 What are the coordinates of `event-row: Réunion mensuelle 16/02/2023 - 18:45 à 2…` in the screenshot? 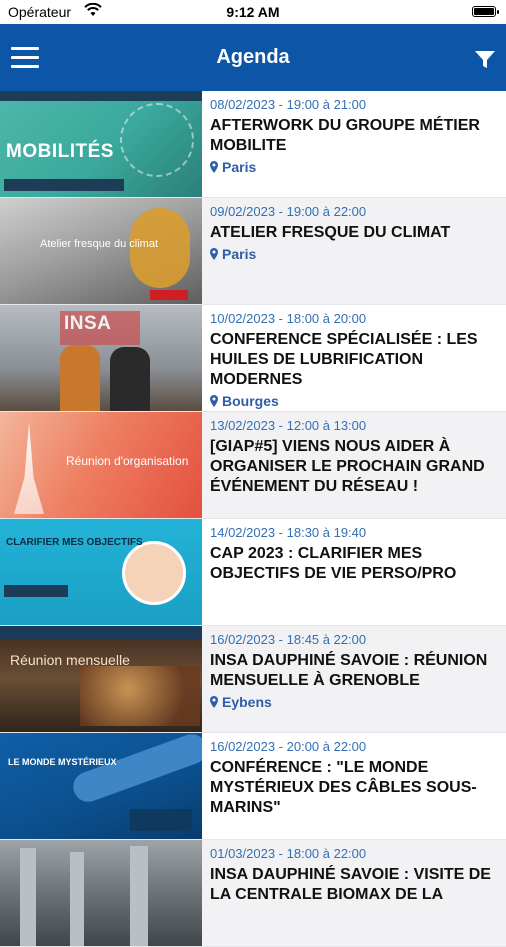 It's located at (253, 679).